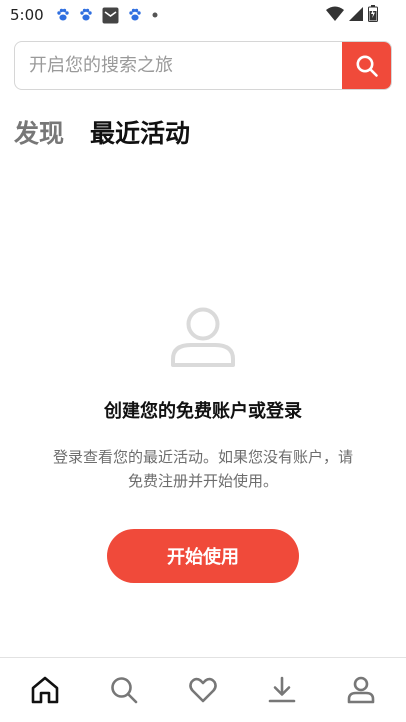 The image size is (406, 722). What do you see at coordinates (356, 13) in the screenshot?
I see `cellular-signal-icon` at bounding box center [356, 13].